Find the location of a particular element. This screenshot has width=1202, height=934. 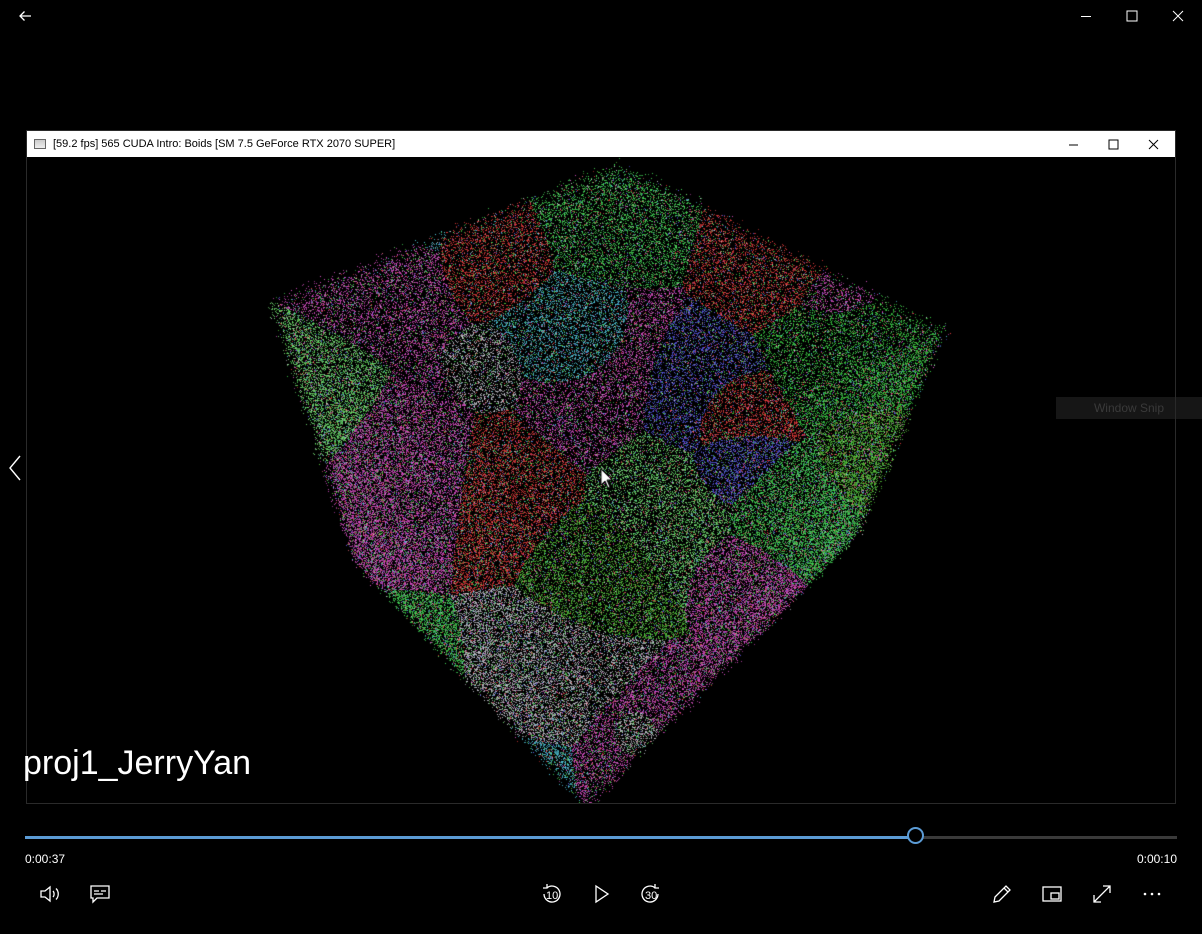

more-options-button is located at coordinates (1152, 894).